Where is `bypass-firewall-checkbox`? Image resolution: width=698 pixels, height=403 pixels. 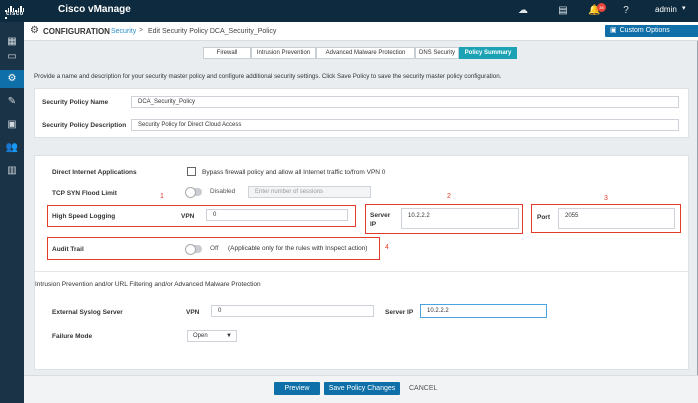
bypass-firewall-checkbox is located at coordinates (191, 171).